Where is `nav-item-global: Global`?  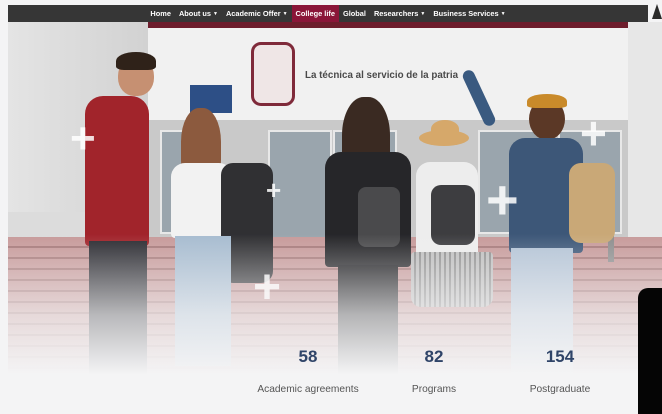 nav-item-global: Global is located at coordinates (354, 13).